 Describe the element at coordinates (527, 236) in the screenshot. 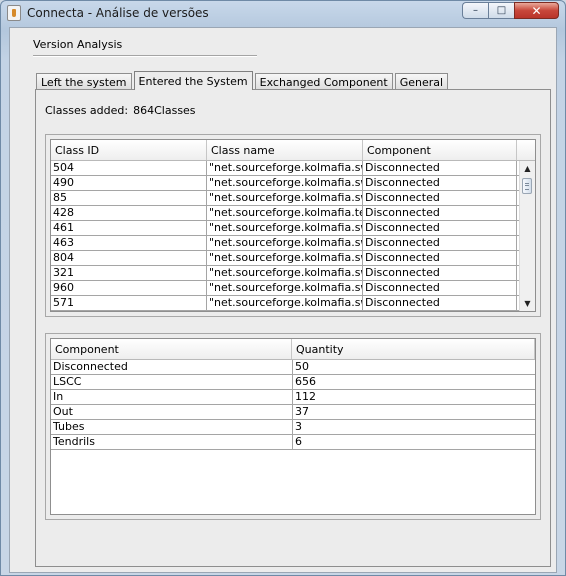

I see `classes-table-scrollbar: ▲ ▼` at that location.